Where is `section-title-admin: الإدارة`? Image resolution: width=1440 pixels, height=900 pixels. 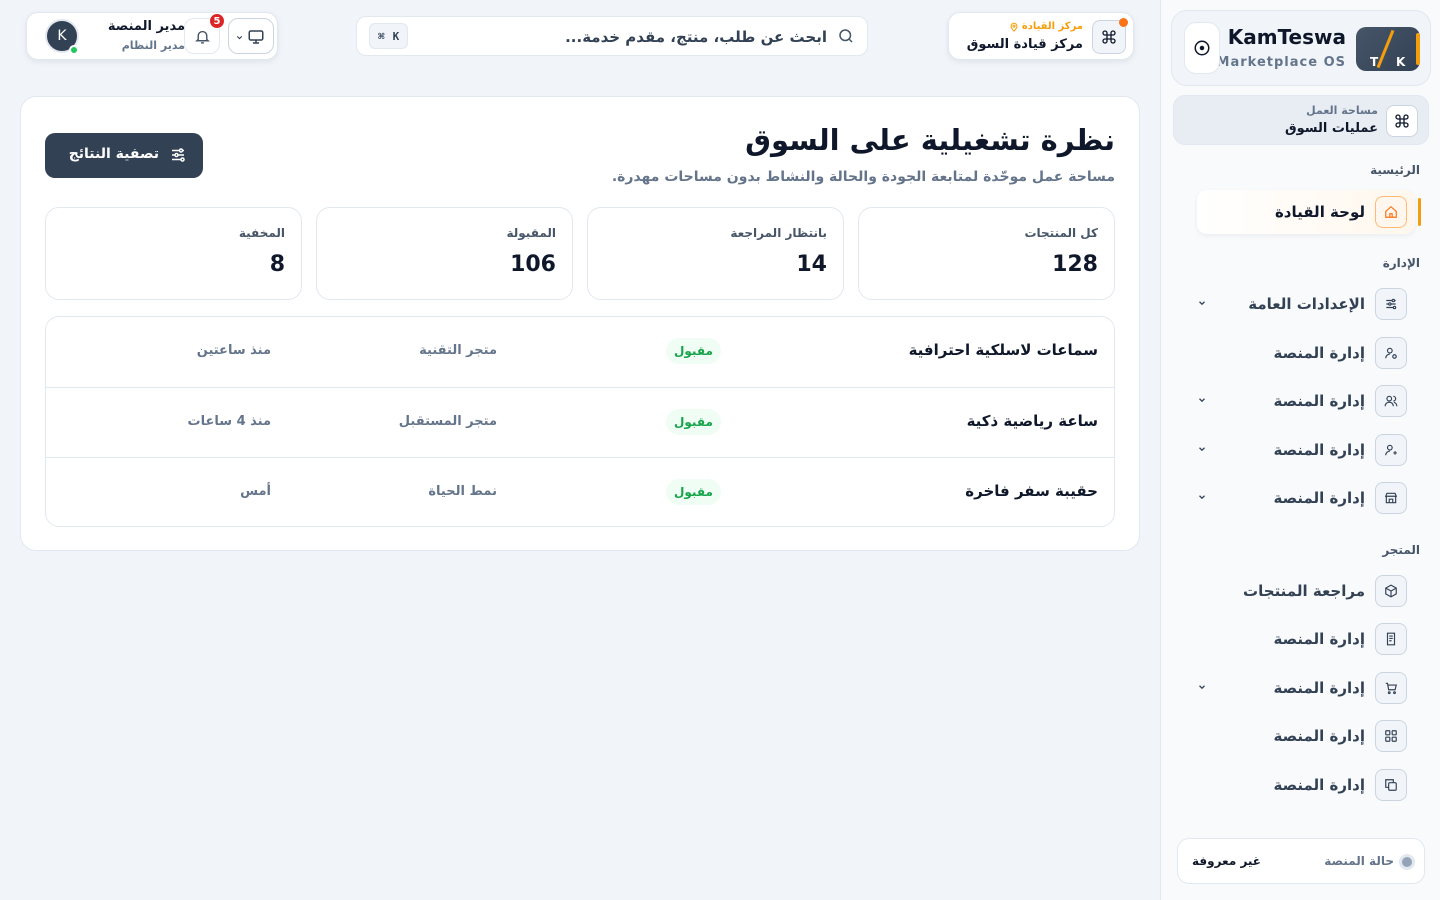
section-title-admin: الإدارة is located at coordinates (1401, 263).